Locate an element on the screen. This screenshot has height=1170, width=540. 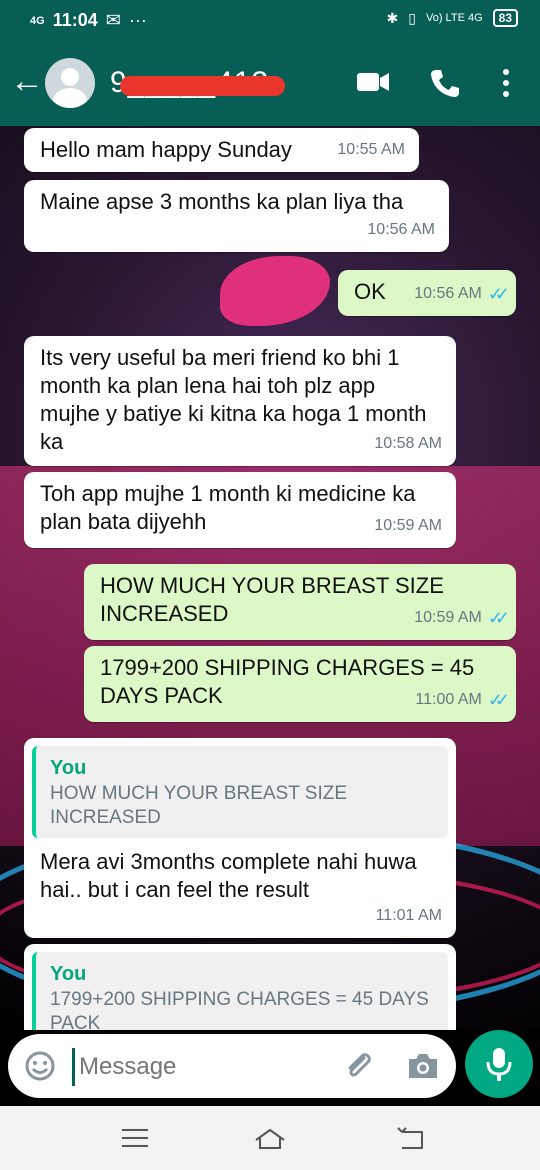
message-time: 11:01 AM is located at coordinates (408, 915).